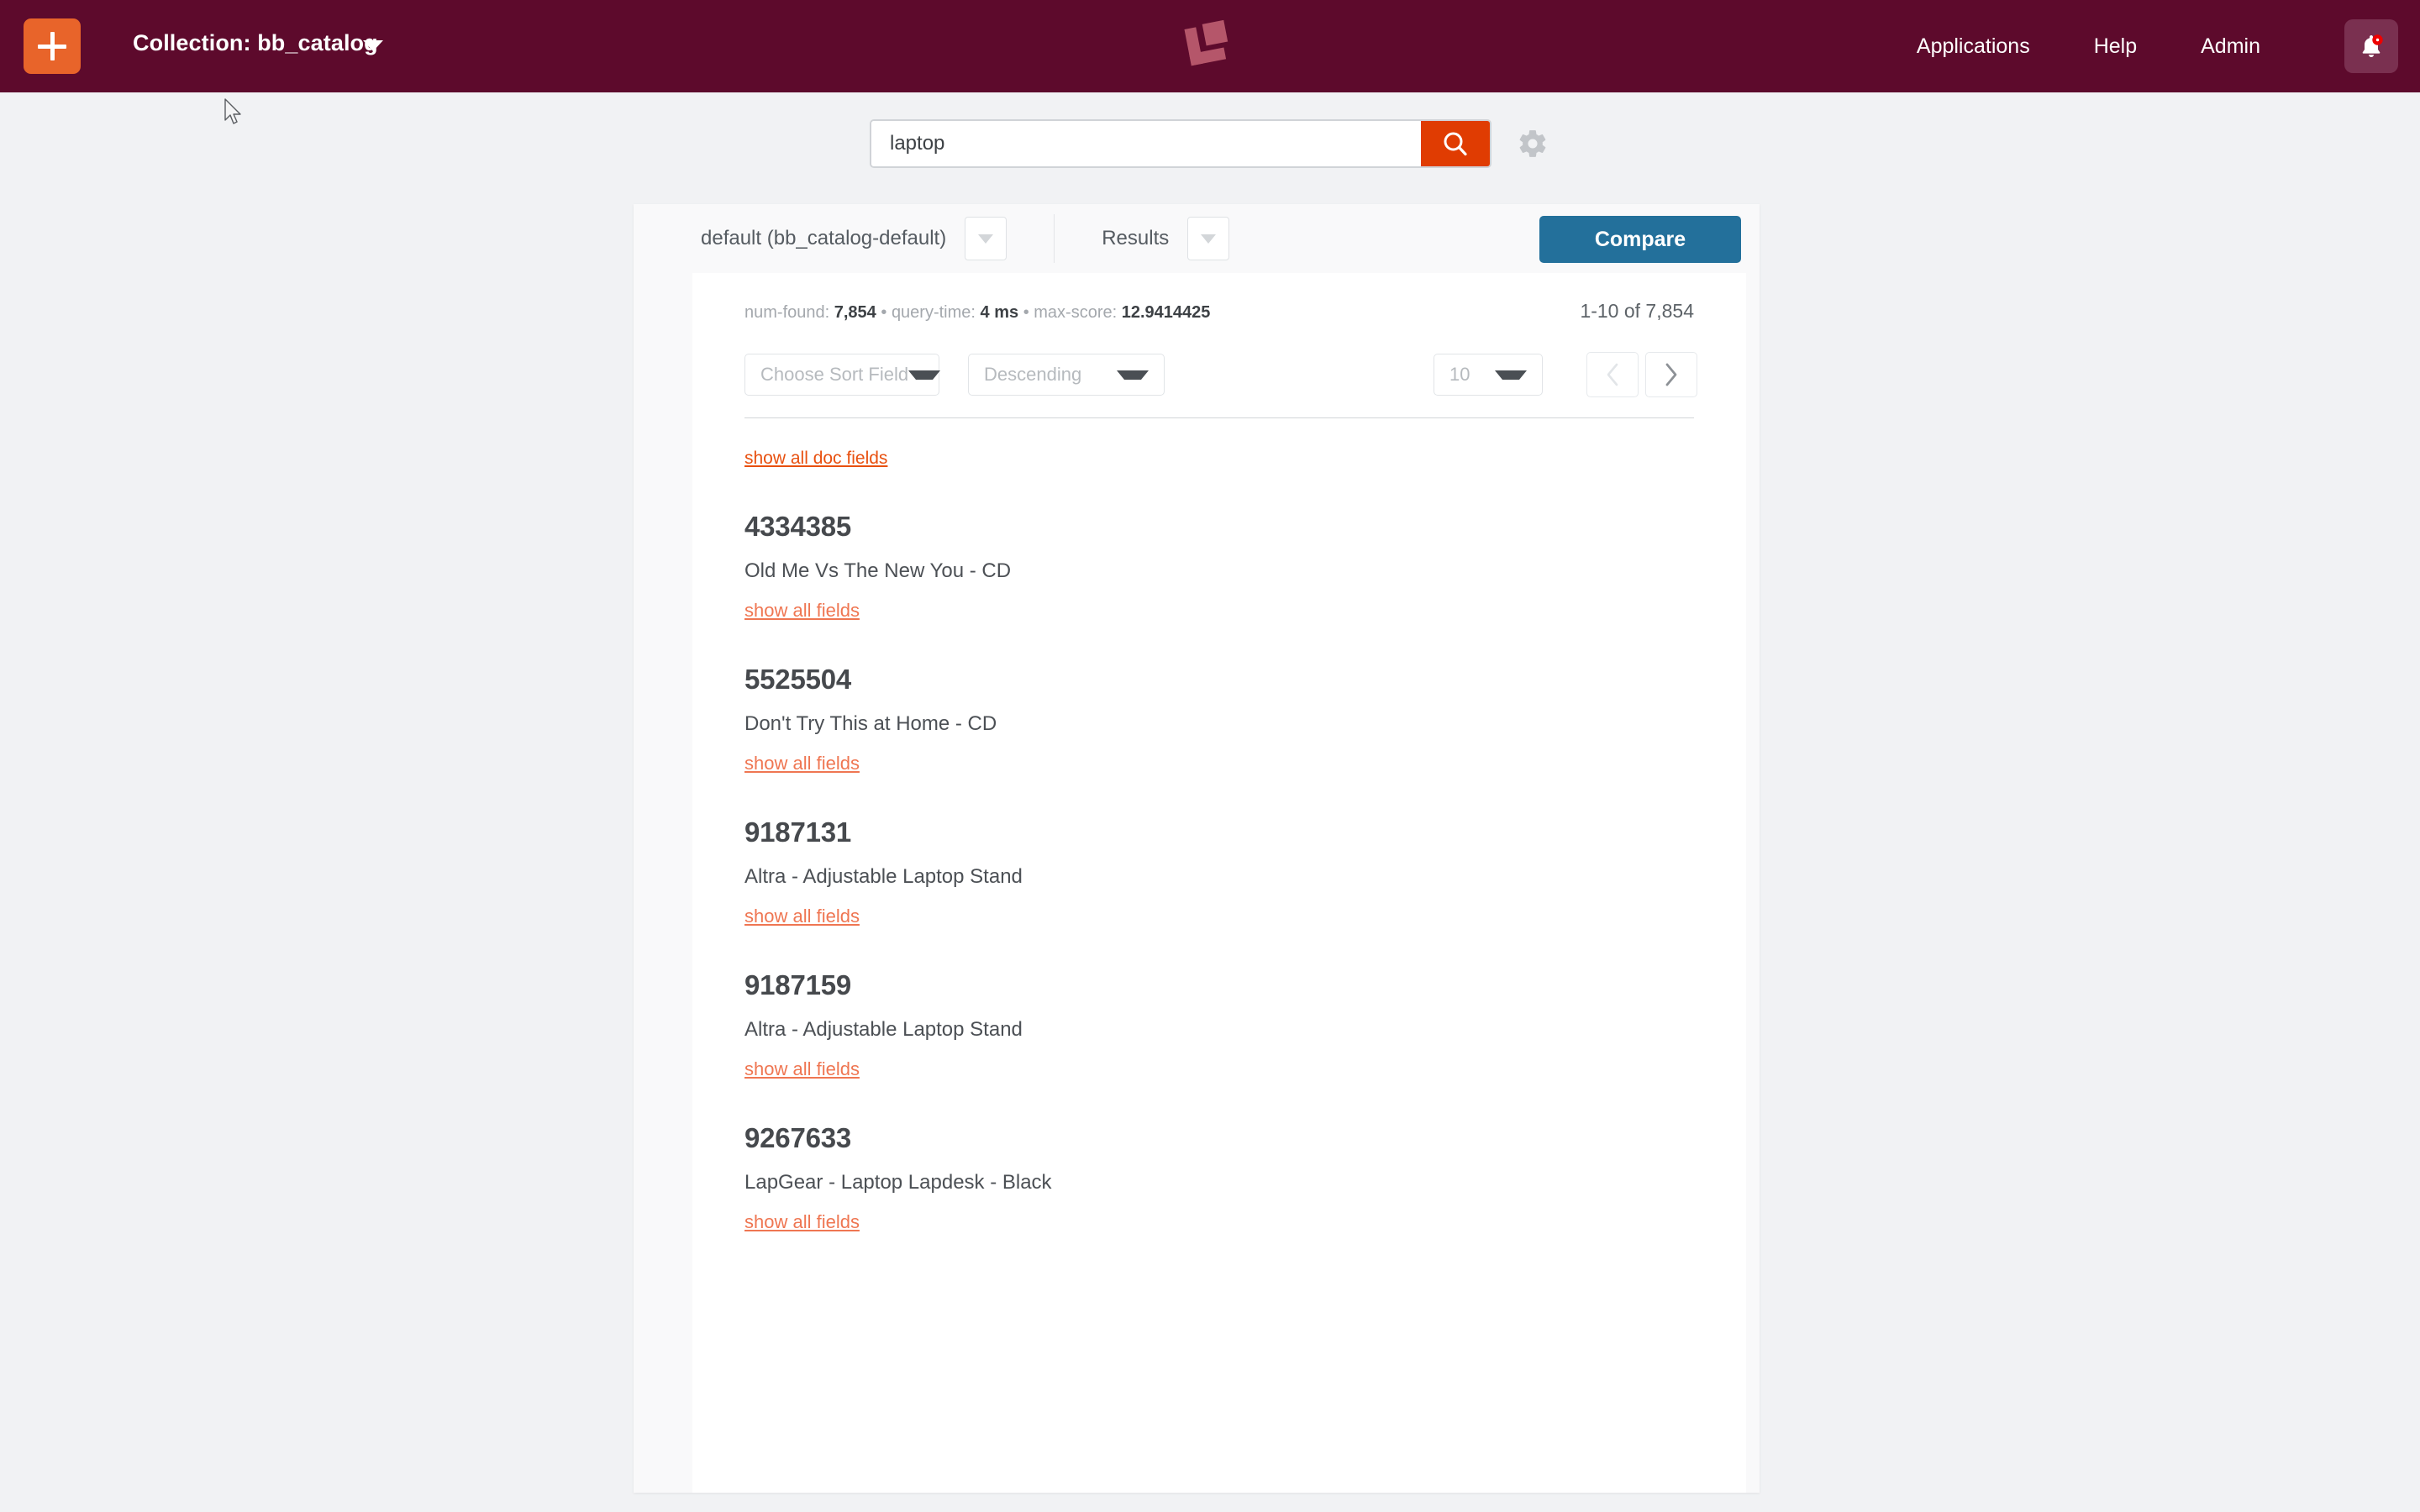  I want to click on result-range-label: 1-10 of 7,854, so click(1637, 311).